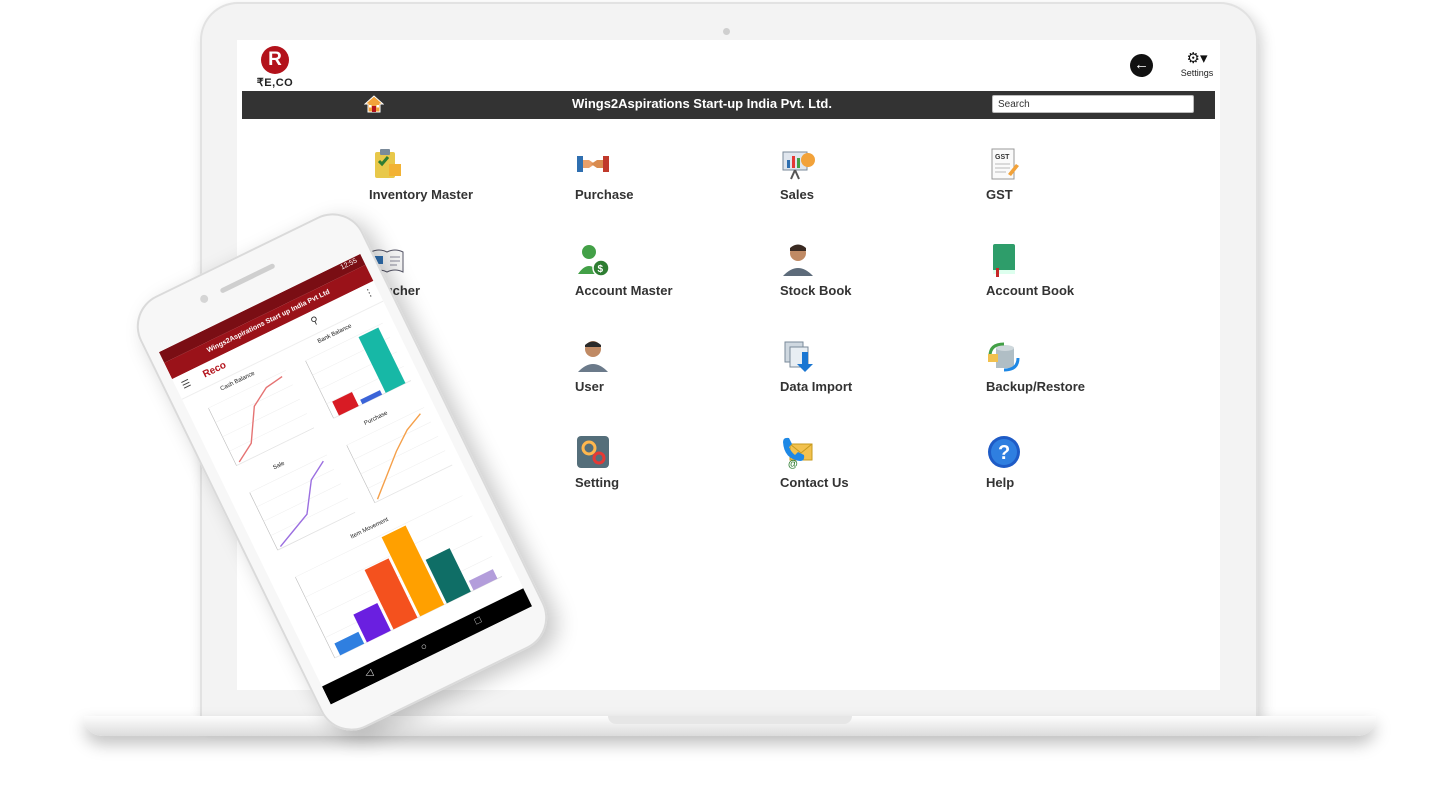 This screenshot has width=1430, height=804. I want to click on laptop-camera, so click(726, 31).